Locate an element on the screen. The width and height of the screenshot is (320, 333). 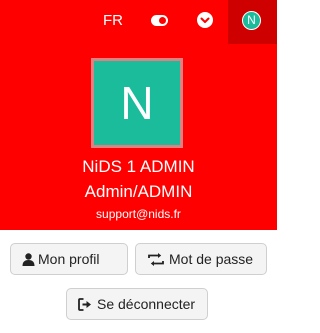
change-password-button: Mot de passe is located at coordinates (201, 259).